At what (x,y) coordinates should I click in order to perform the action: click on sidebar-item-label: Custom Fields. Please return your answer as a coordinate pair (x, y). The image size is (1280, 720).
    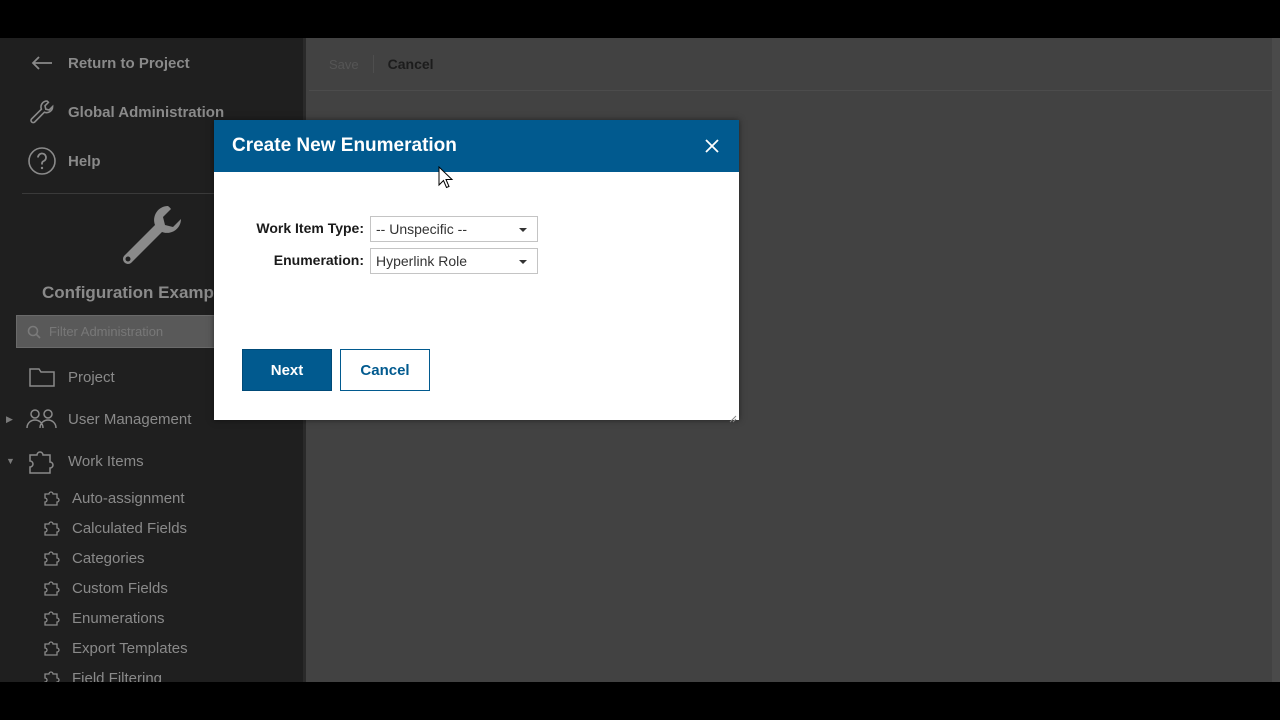
    Looking at the image, I should click on (120, 588).